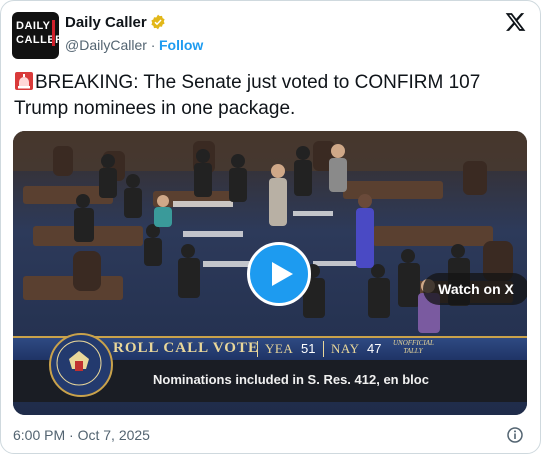 The width and height of the screenshot is (541, 454). I want to click on nay-label: NAY, so click(345, 348).